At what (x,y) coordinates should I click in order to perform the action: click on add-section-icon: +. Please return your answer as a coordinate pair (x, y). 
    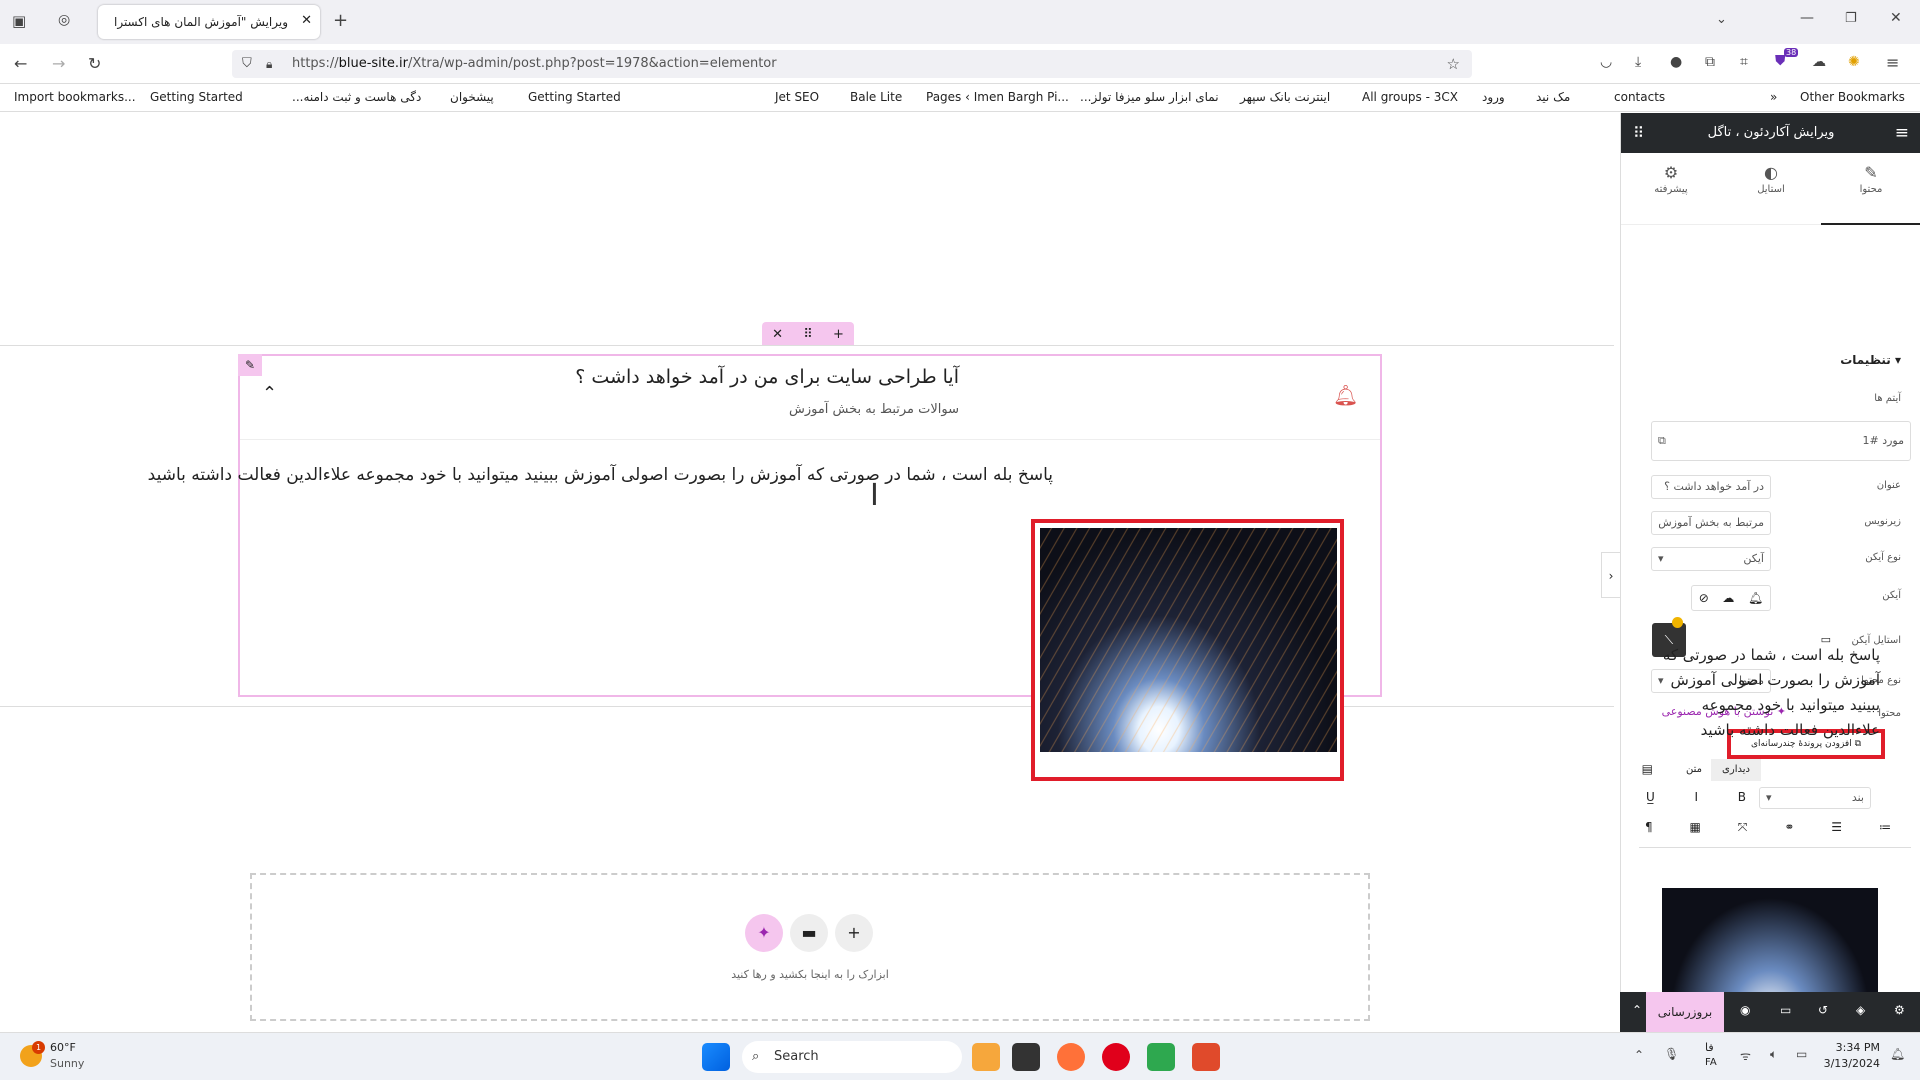
    Looking at the image, I should click on (838, 334).